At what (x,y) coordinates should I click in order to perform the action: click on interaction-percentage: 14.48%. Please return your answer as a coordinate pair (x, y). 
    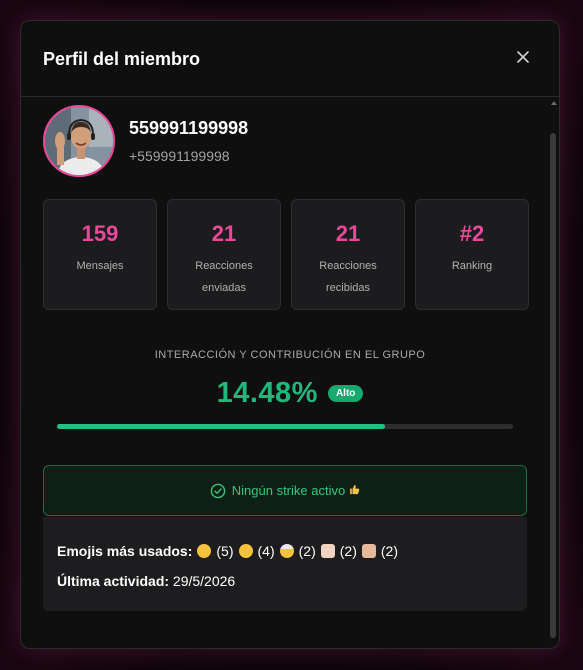
    Looking at the image, I should click on (267, 393).